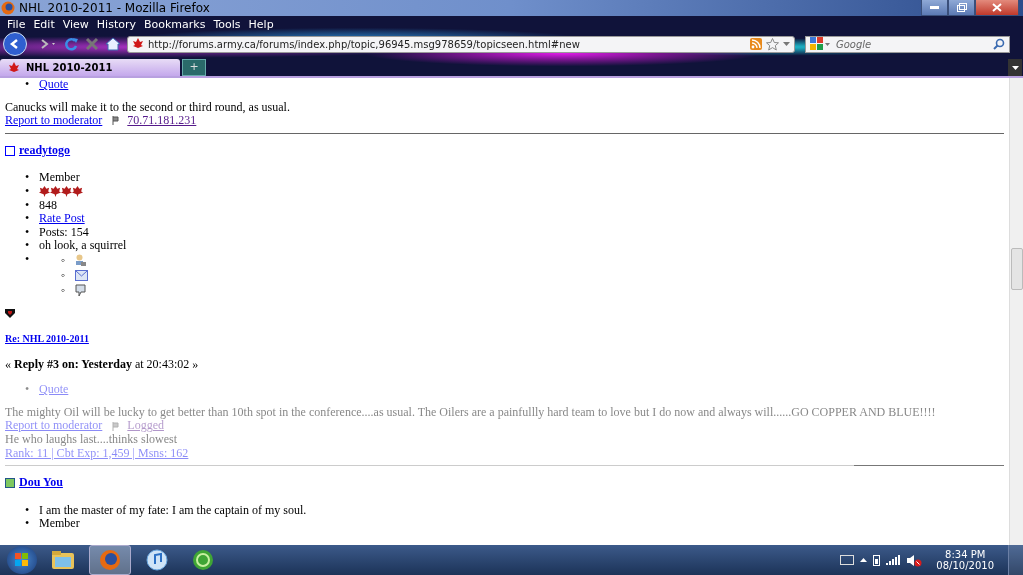 Image resolution: width=1023 pixels, height=575 pixels. Describe the element at coordinates (59, 178) in the screenshot. I see `member-group: Member` at that location.